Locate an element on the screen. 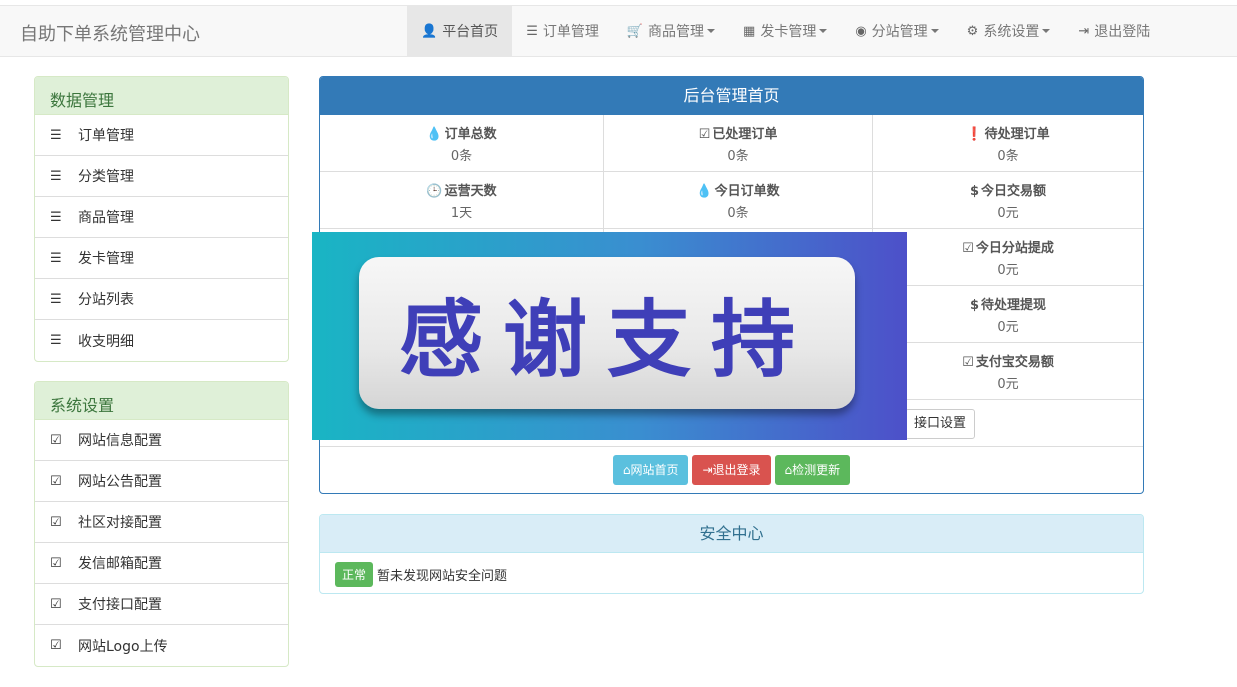  logout-button: ⇥退出登录 is located at coordinates (731, 470).